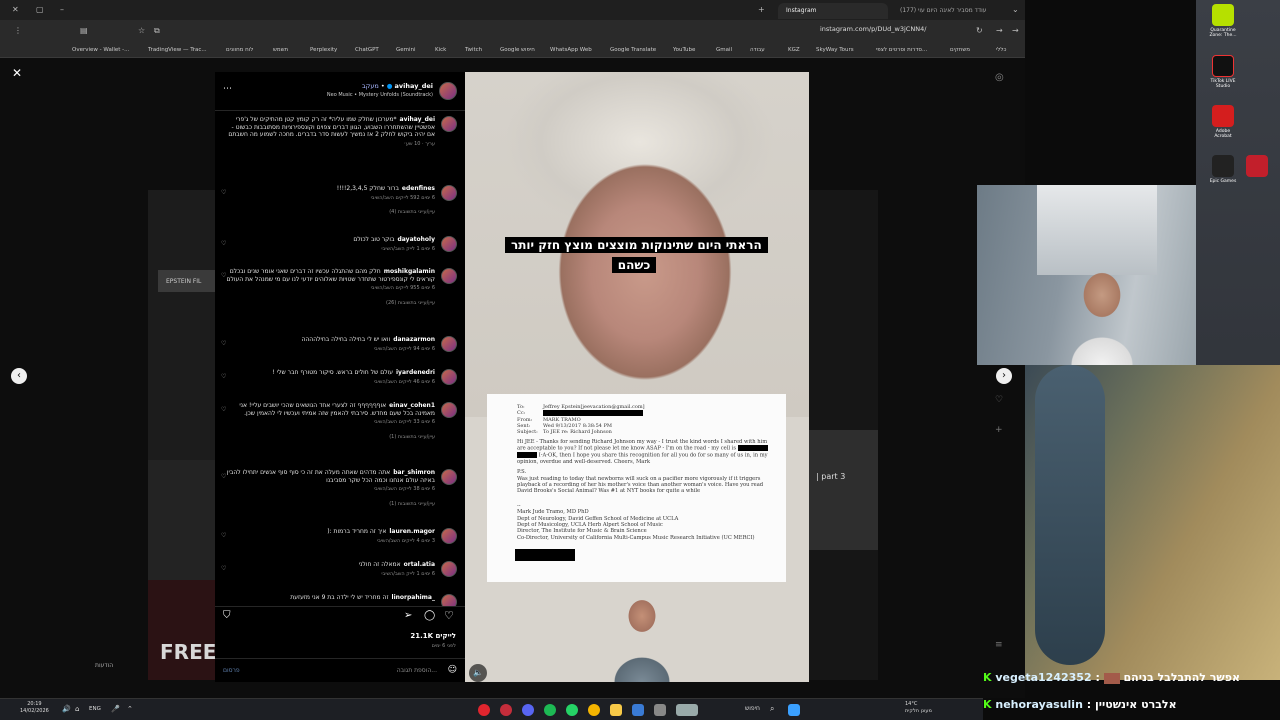 This screenshot has width=1280, height=720. What do you see at coordinates (687, 710) in the screenshot?
I see `widgets-taskbar-icon` at bounding box center [687, 710].